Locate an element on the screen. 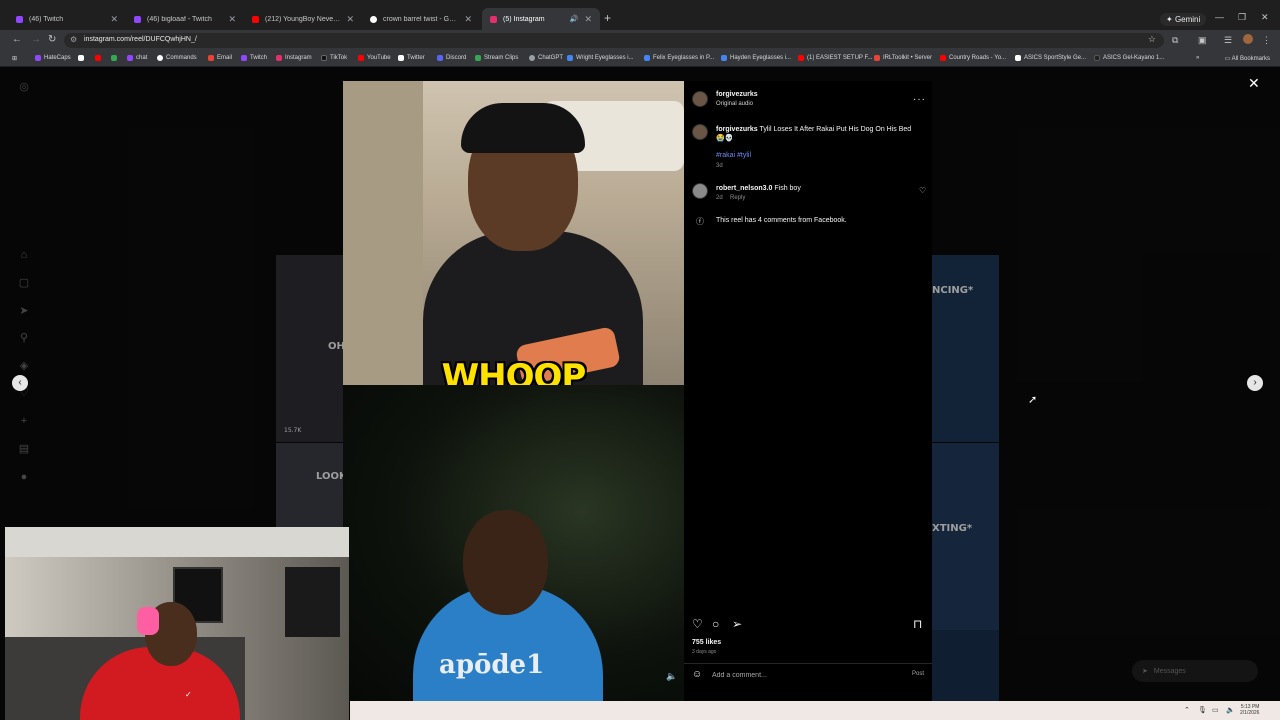 The height and width of the screenshot is (720, 1280). more-options-icon: ··· is located at coordinates (919, 99).